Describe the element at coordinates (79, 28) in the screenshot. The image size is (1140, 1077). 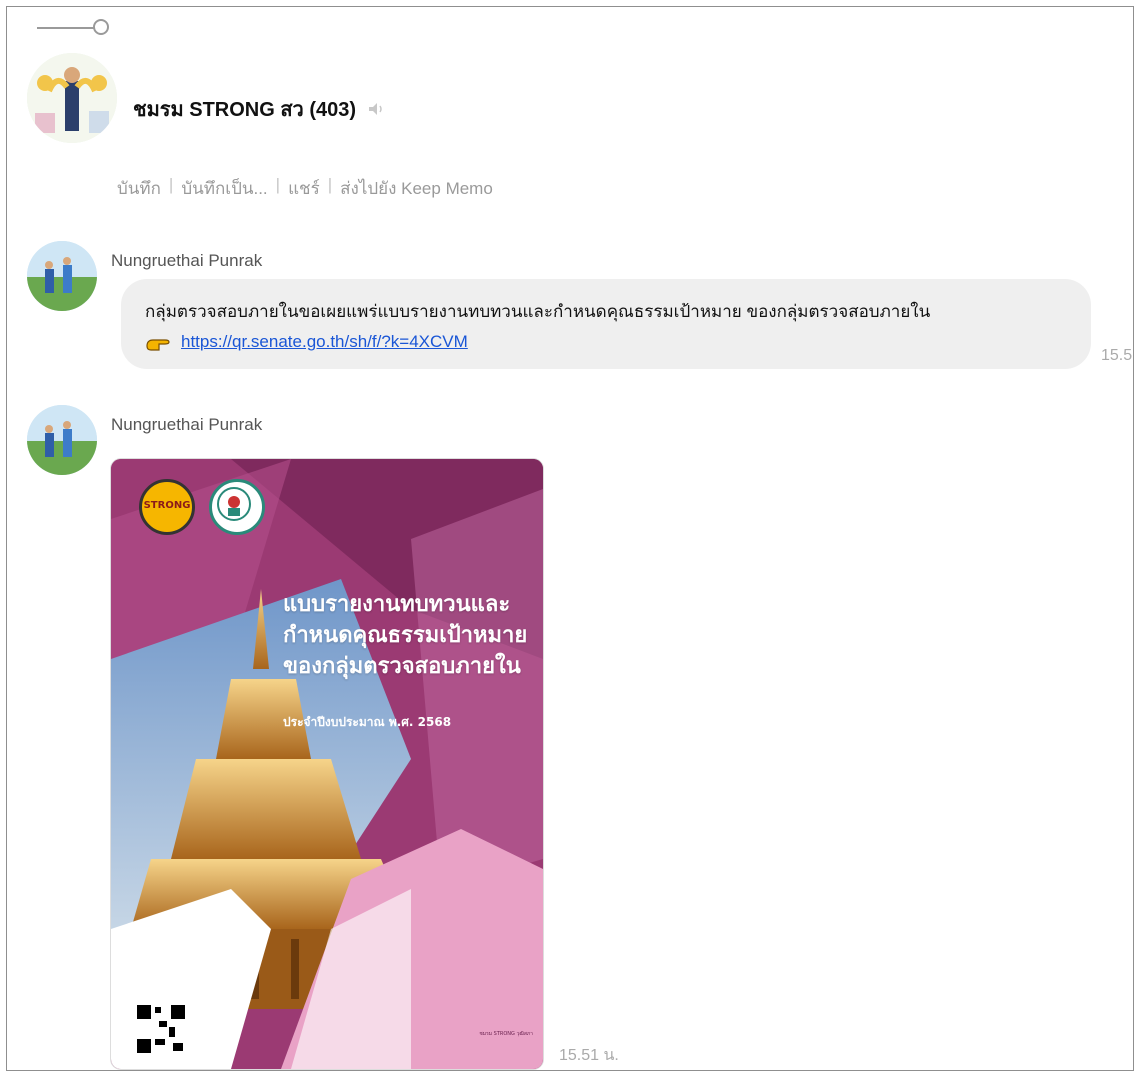
I see `zoom-slider` at that location.